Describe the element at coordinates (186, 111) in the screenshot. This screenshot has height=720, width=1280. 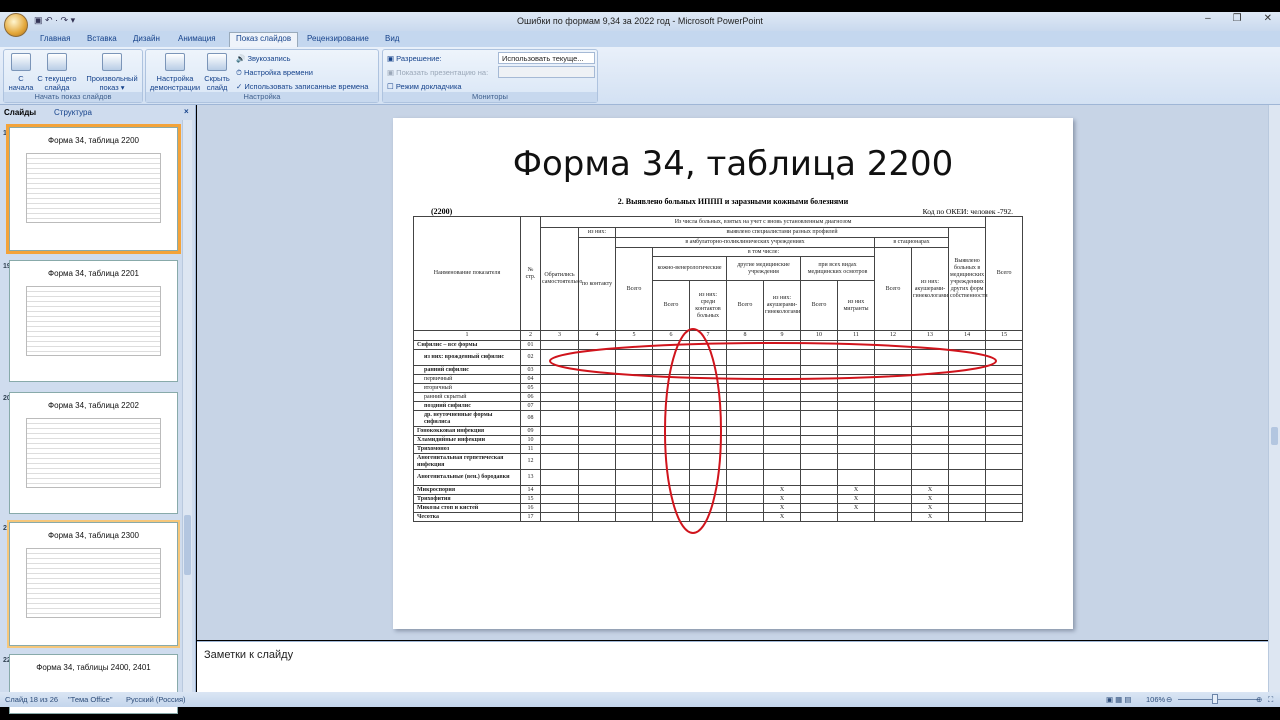
I see `close-panel-icon: ×` at that location.